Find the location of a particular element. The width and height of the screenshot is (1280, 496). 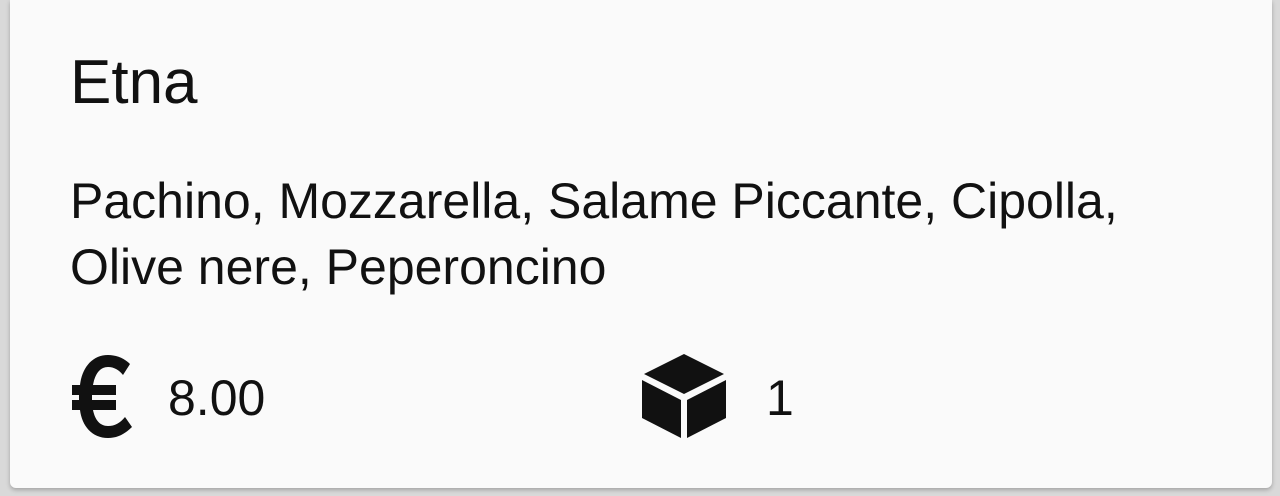

cube-icon is located at coordinates (684, 396).